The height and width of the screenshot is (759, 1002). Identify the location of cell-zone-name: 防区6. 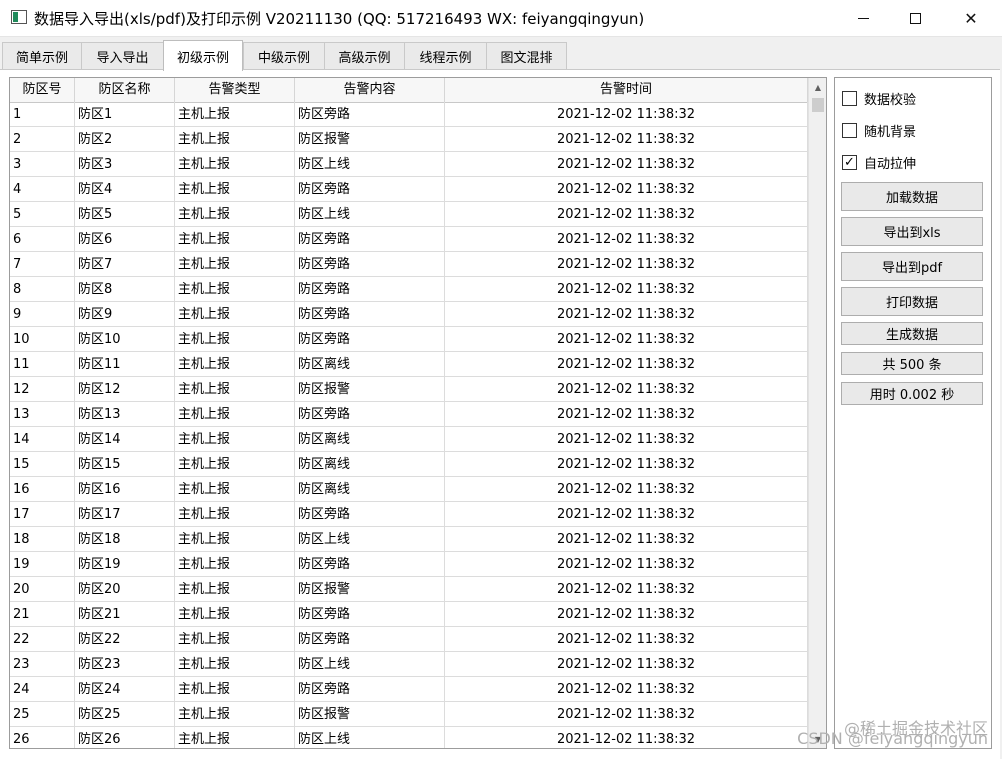
(125, 239).